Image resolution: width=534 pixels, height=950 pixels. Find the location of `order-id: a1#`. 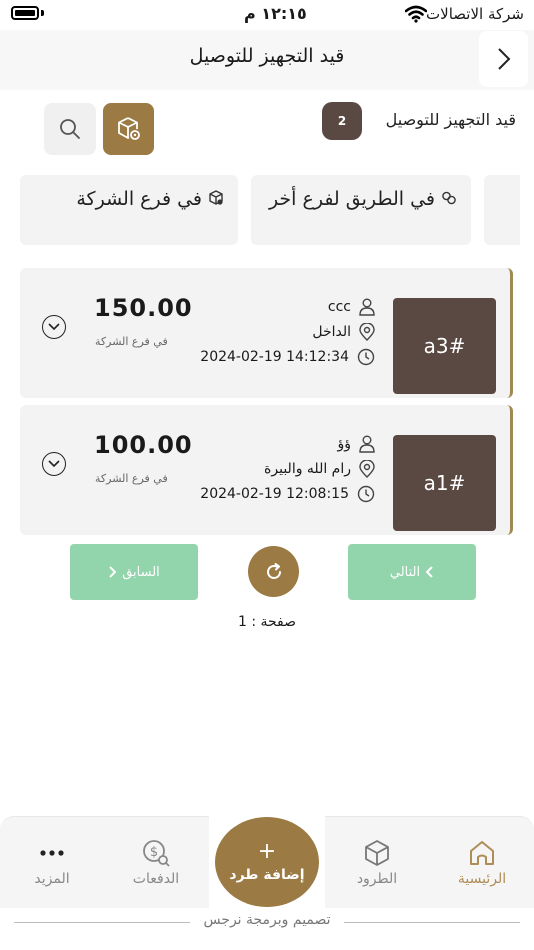

order-id: a1# is located at coordinates (444, 483).